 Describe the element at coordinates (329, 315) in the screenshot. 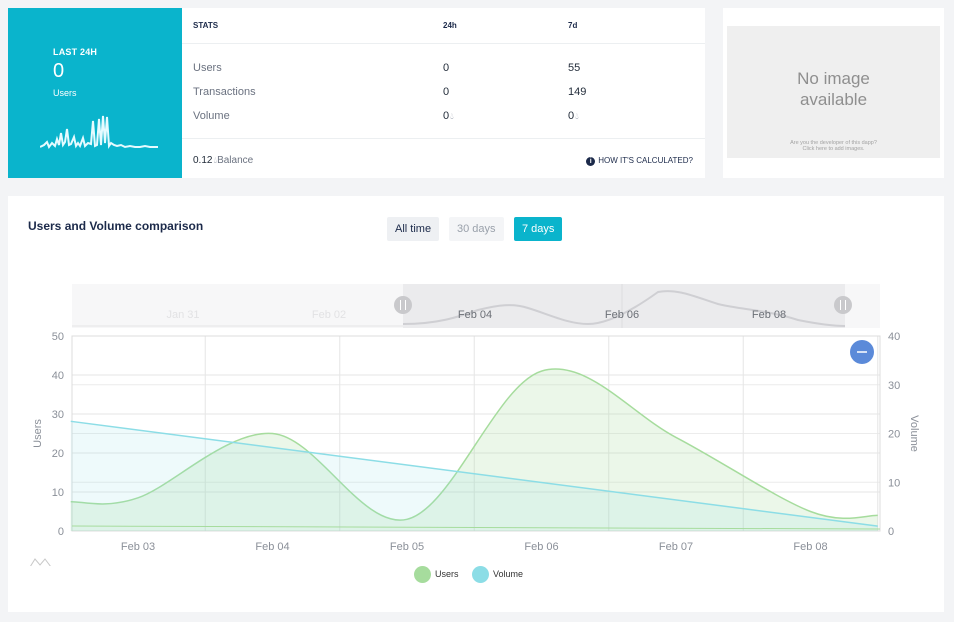

I see `navigator-date-label: Feb 02` at that location.